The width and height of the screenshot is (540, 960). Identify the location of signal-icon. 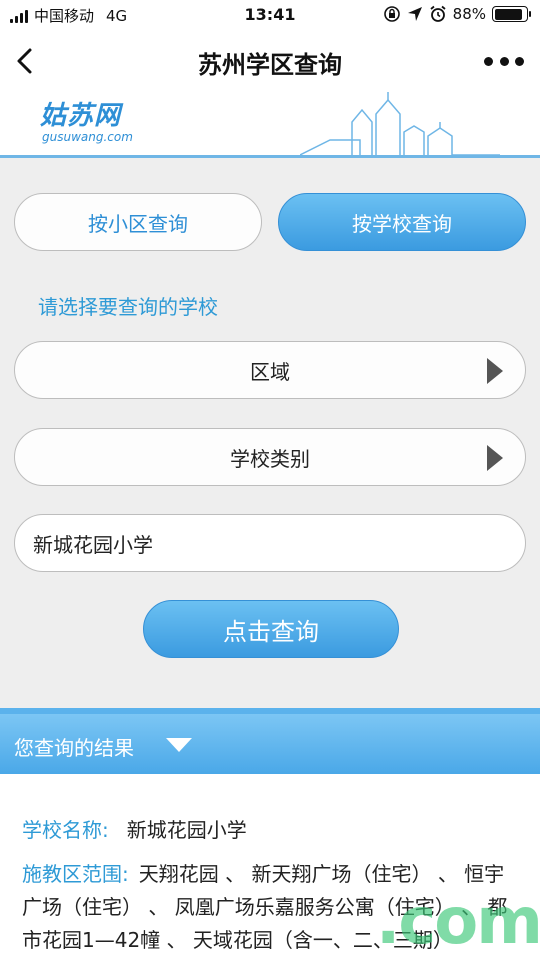
(19, 16).